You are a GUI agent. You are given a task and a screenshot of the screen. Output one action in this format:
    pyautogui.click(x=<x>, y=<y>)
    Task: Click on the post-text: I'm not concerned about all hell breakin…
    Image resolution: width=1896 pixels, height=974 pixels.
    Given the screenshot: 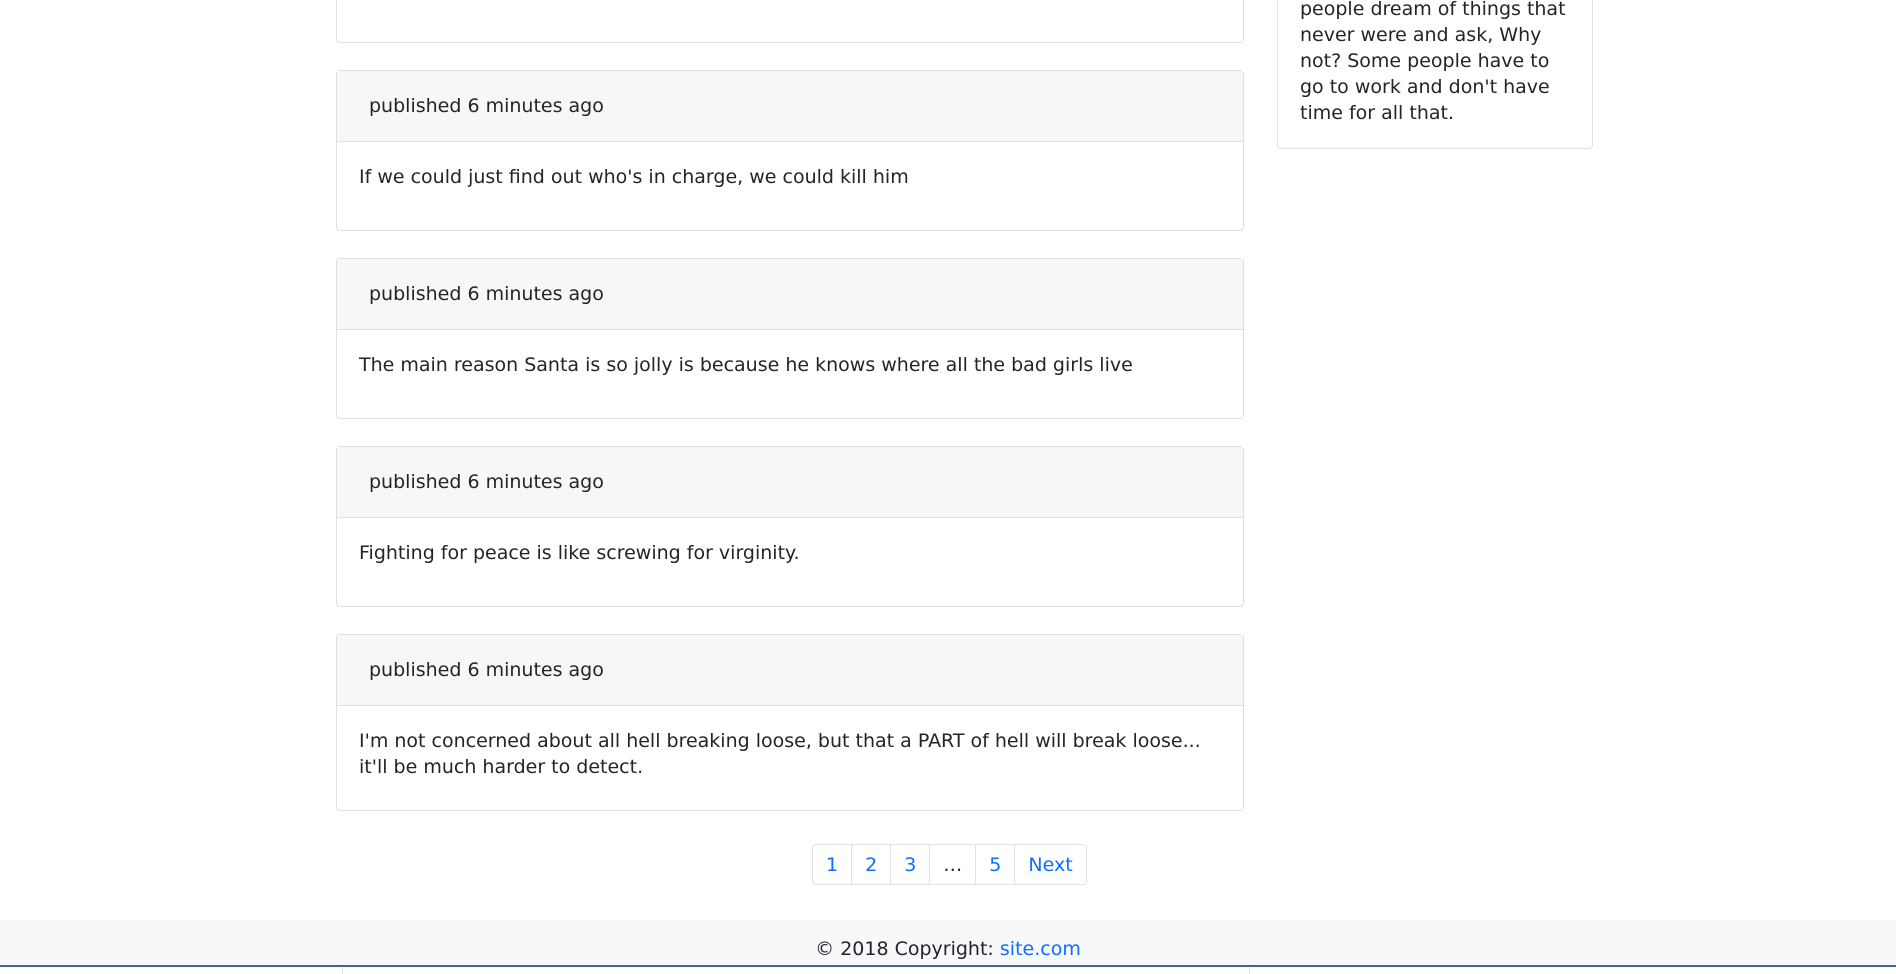 What is the action you would take?
    pyautogui.click(x=780, y=754)
    